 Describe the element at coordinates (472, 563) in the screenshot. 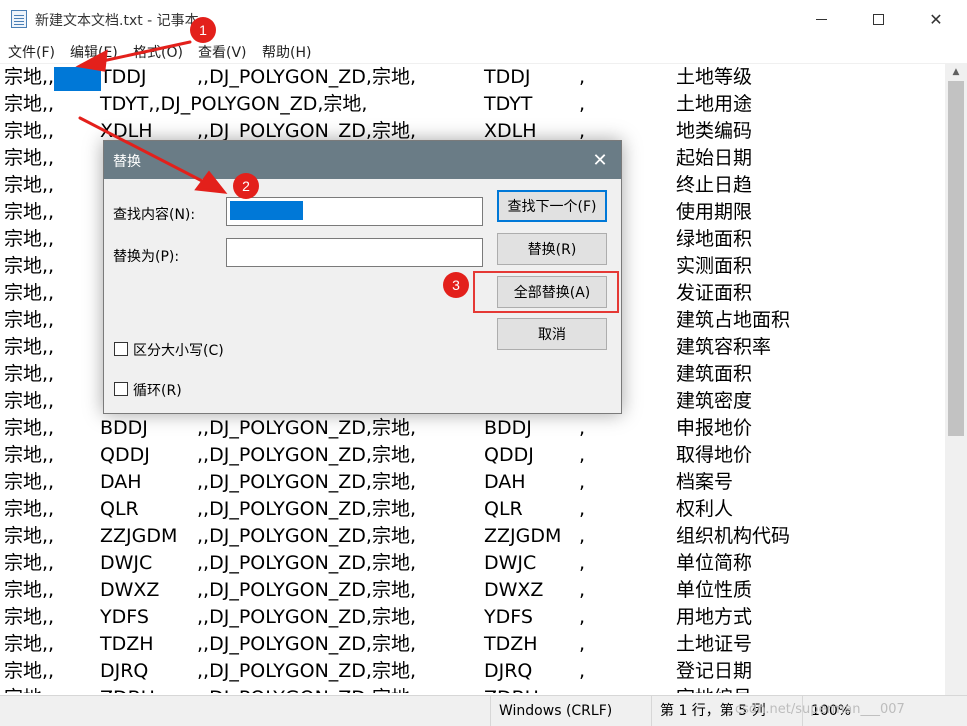

I see `text-line: 宗地,, DWJC ,,DJ_POLYGON_ZD,宗地, DWJC, 单位简称` at that location.